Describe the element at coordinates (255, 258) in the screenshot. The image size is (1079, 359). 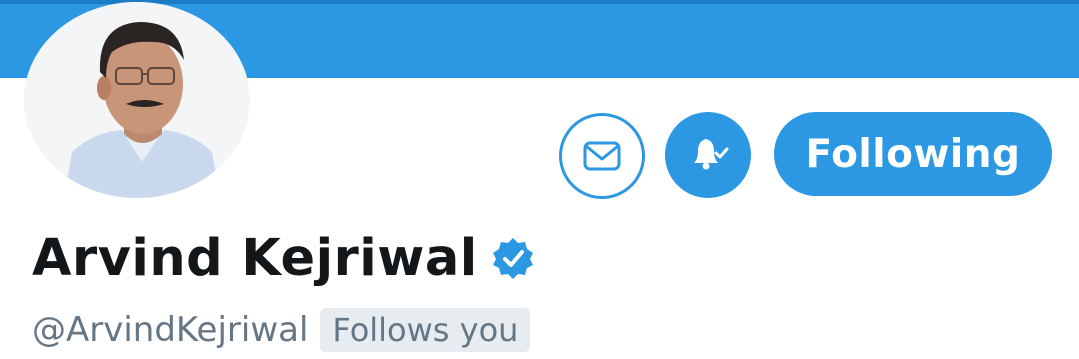
I see `display-name: Arvind Kejriwal` at that location.